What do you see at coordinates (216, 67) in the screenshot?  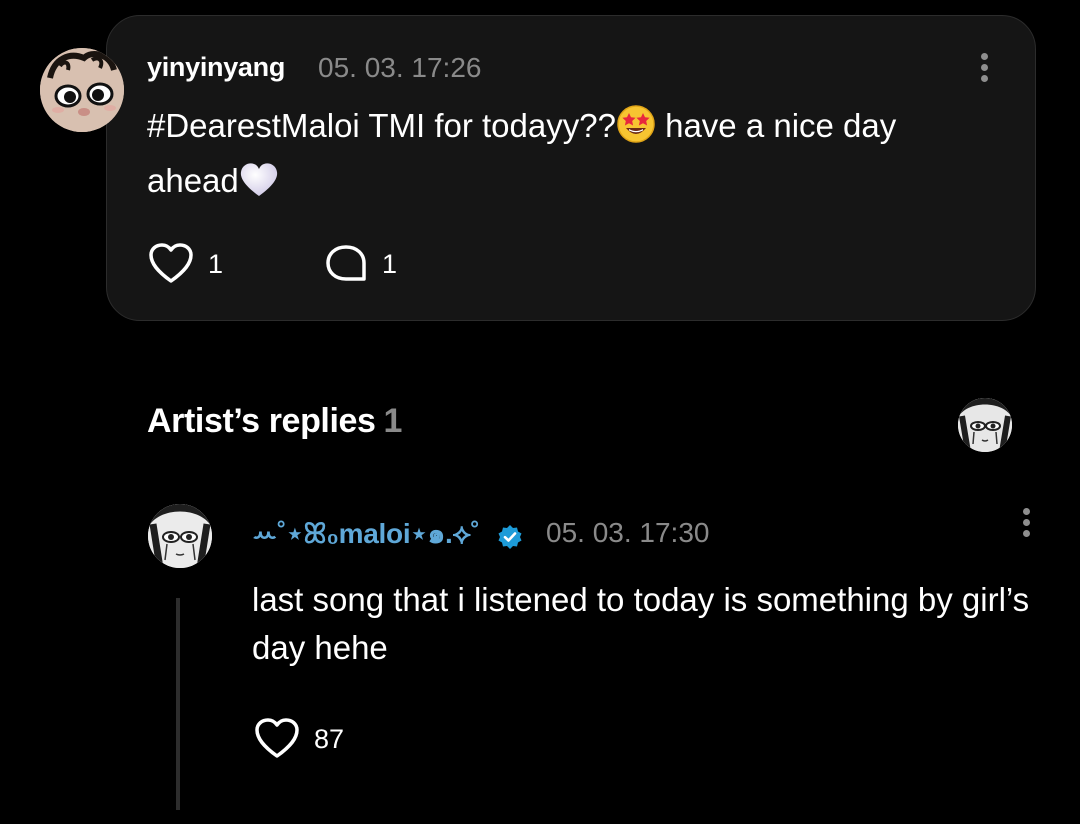 I see `post-author-name: yinyinyang` at bounding box center [216, 67].